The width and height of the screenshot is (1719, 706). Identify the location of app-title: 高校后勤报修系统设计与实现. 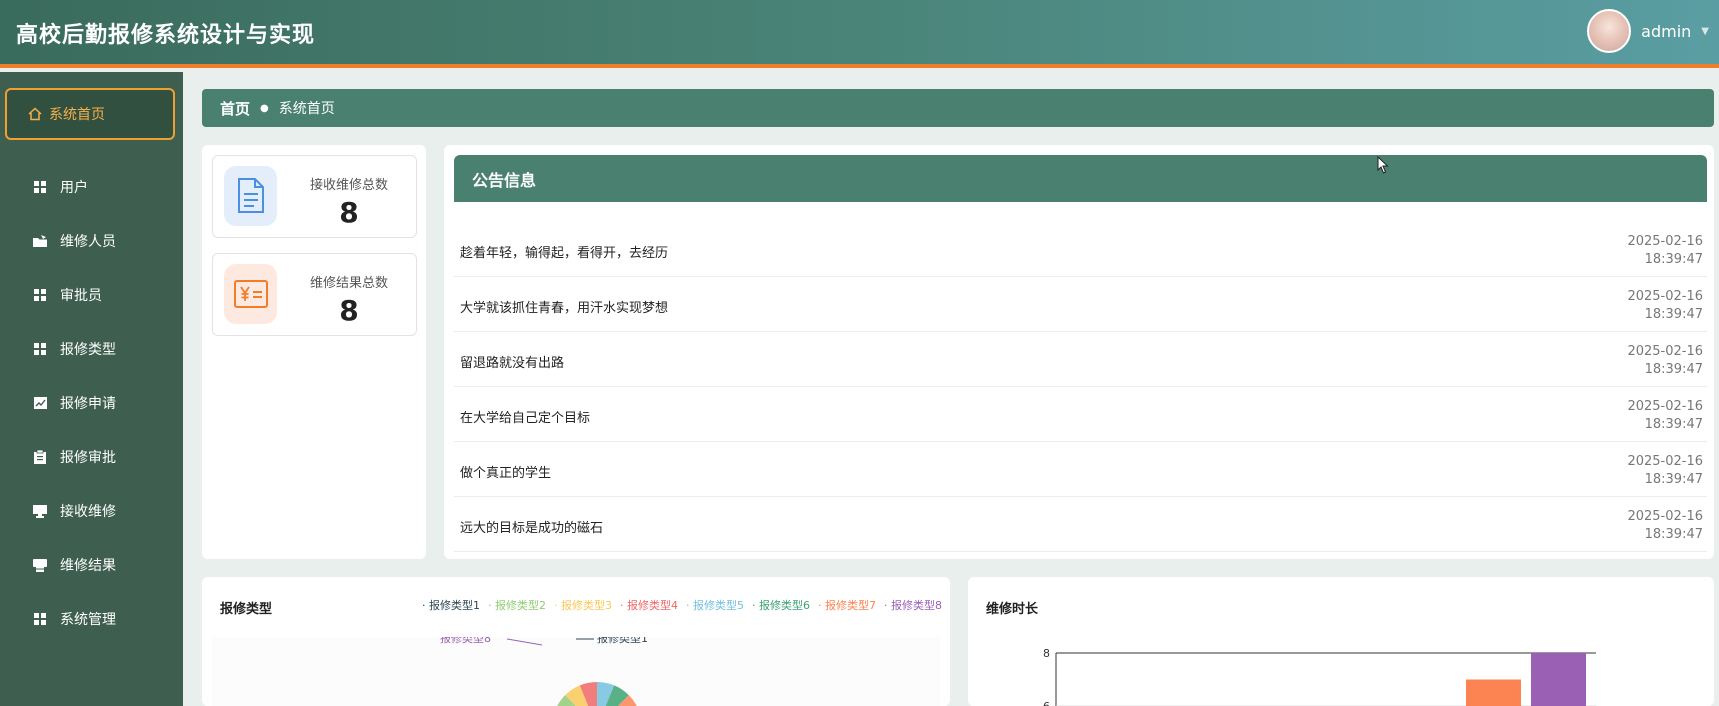
(166, 35).